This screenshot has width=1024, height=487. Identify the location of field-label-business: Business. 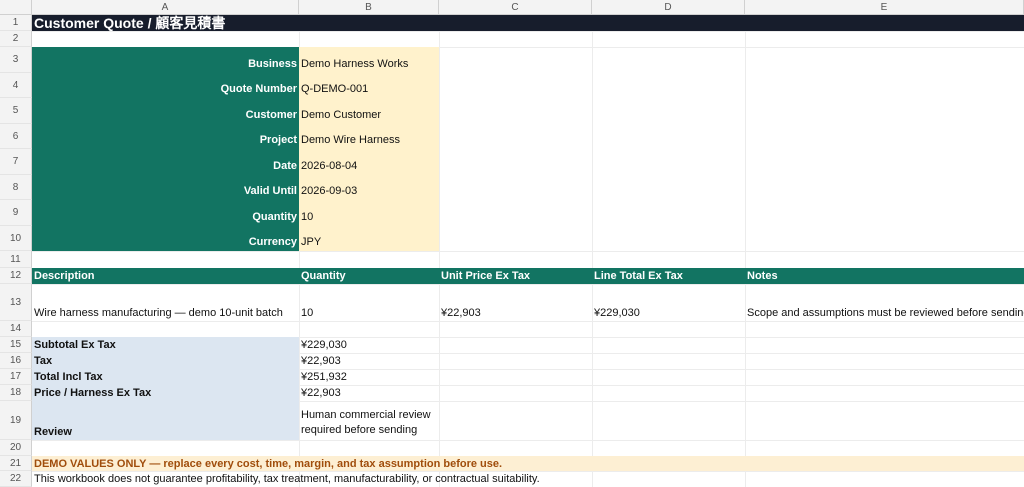
(165, 60).